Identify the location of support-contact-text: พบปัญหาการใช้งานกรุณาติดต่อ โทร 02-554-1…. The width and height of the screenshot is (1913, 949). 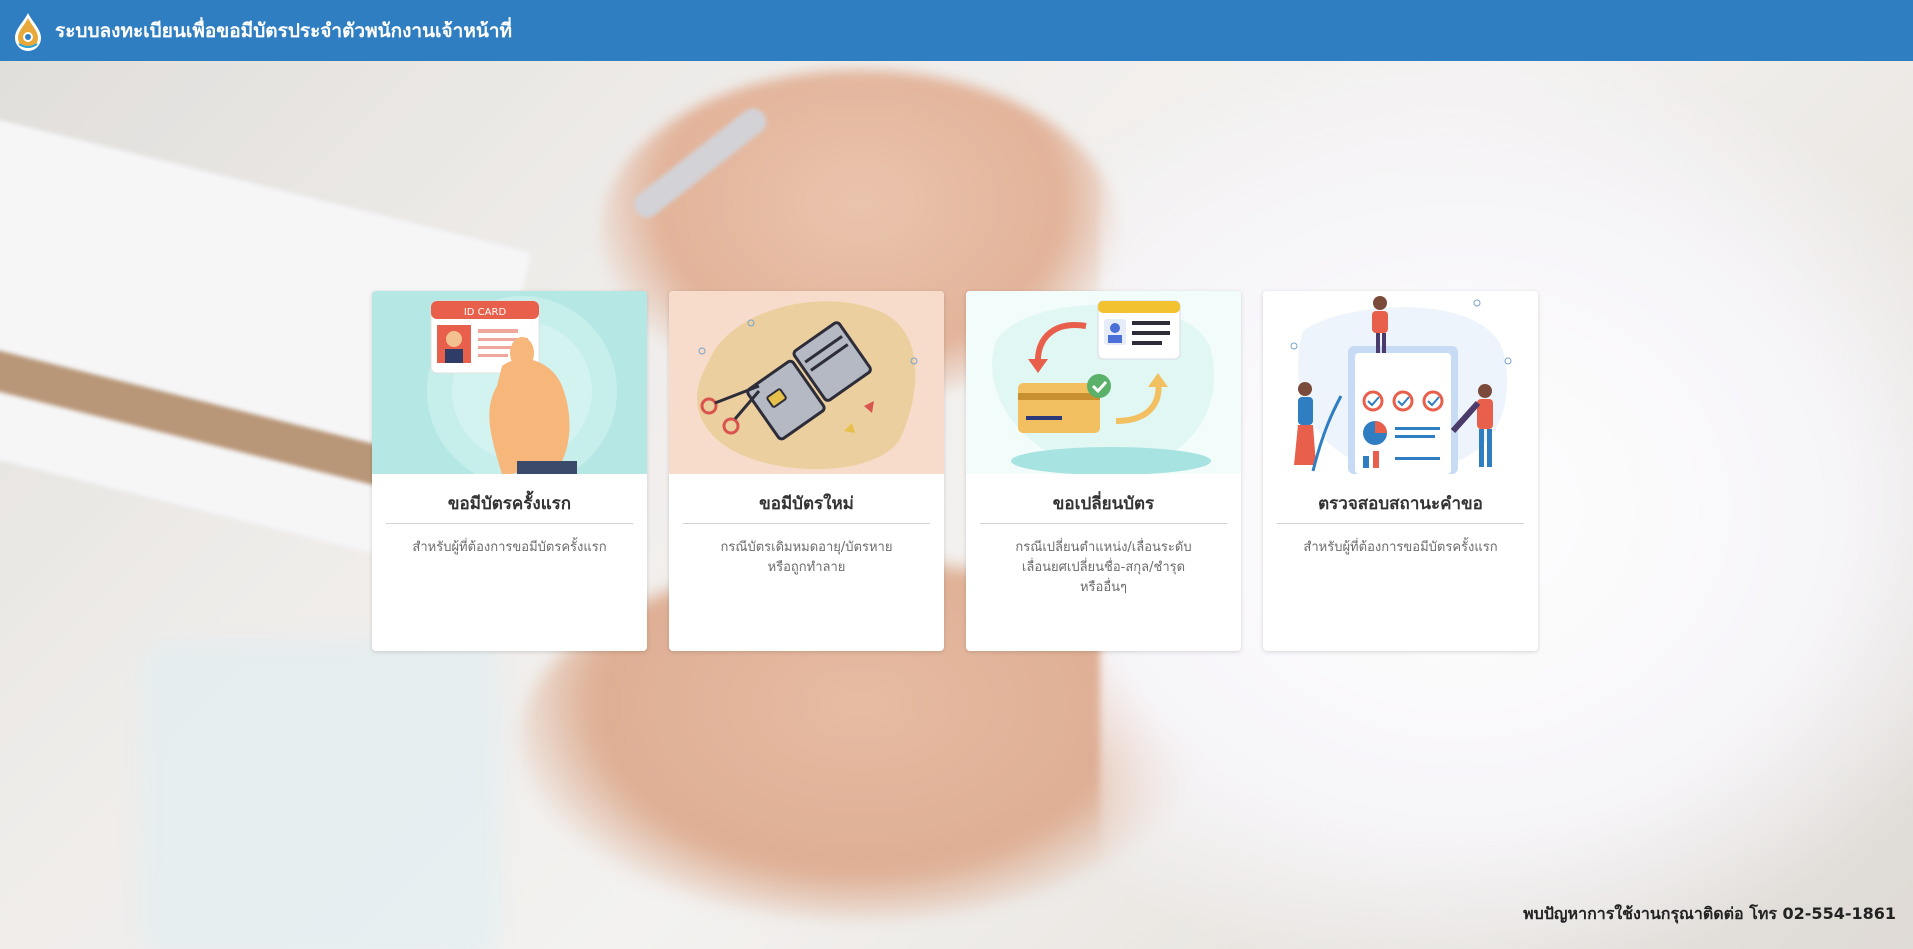
(1709, 913).